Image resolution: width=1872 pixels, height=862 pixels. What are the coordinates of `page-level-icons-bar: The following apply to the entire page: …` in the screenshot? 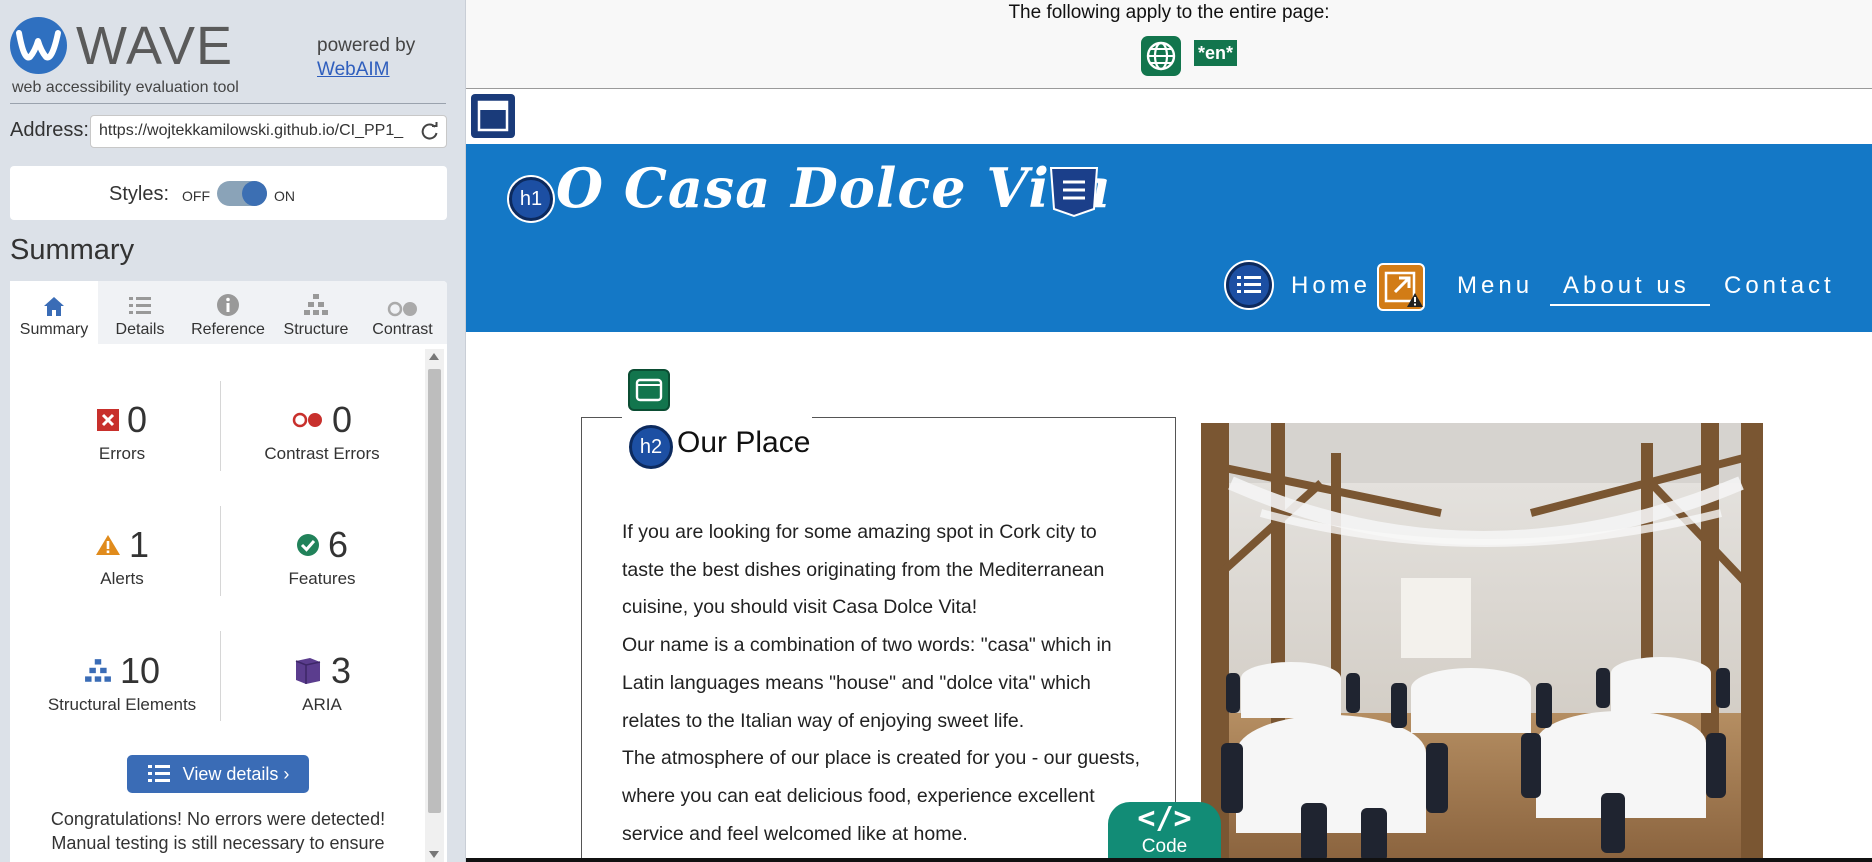 It's located at (1169, 44).